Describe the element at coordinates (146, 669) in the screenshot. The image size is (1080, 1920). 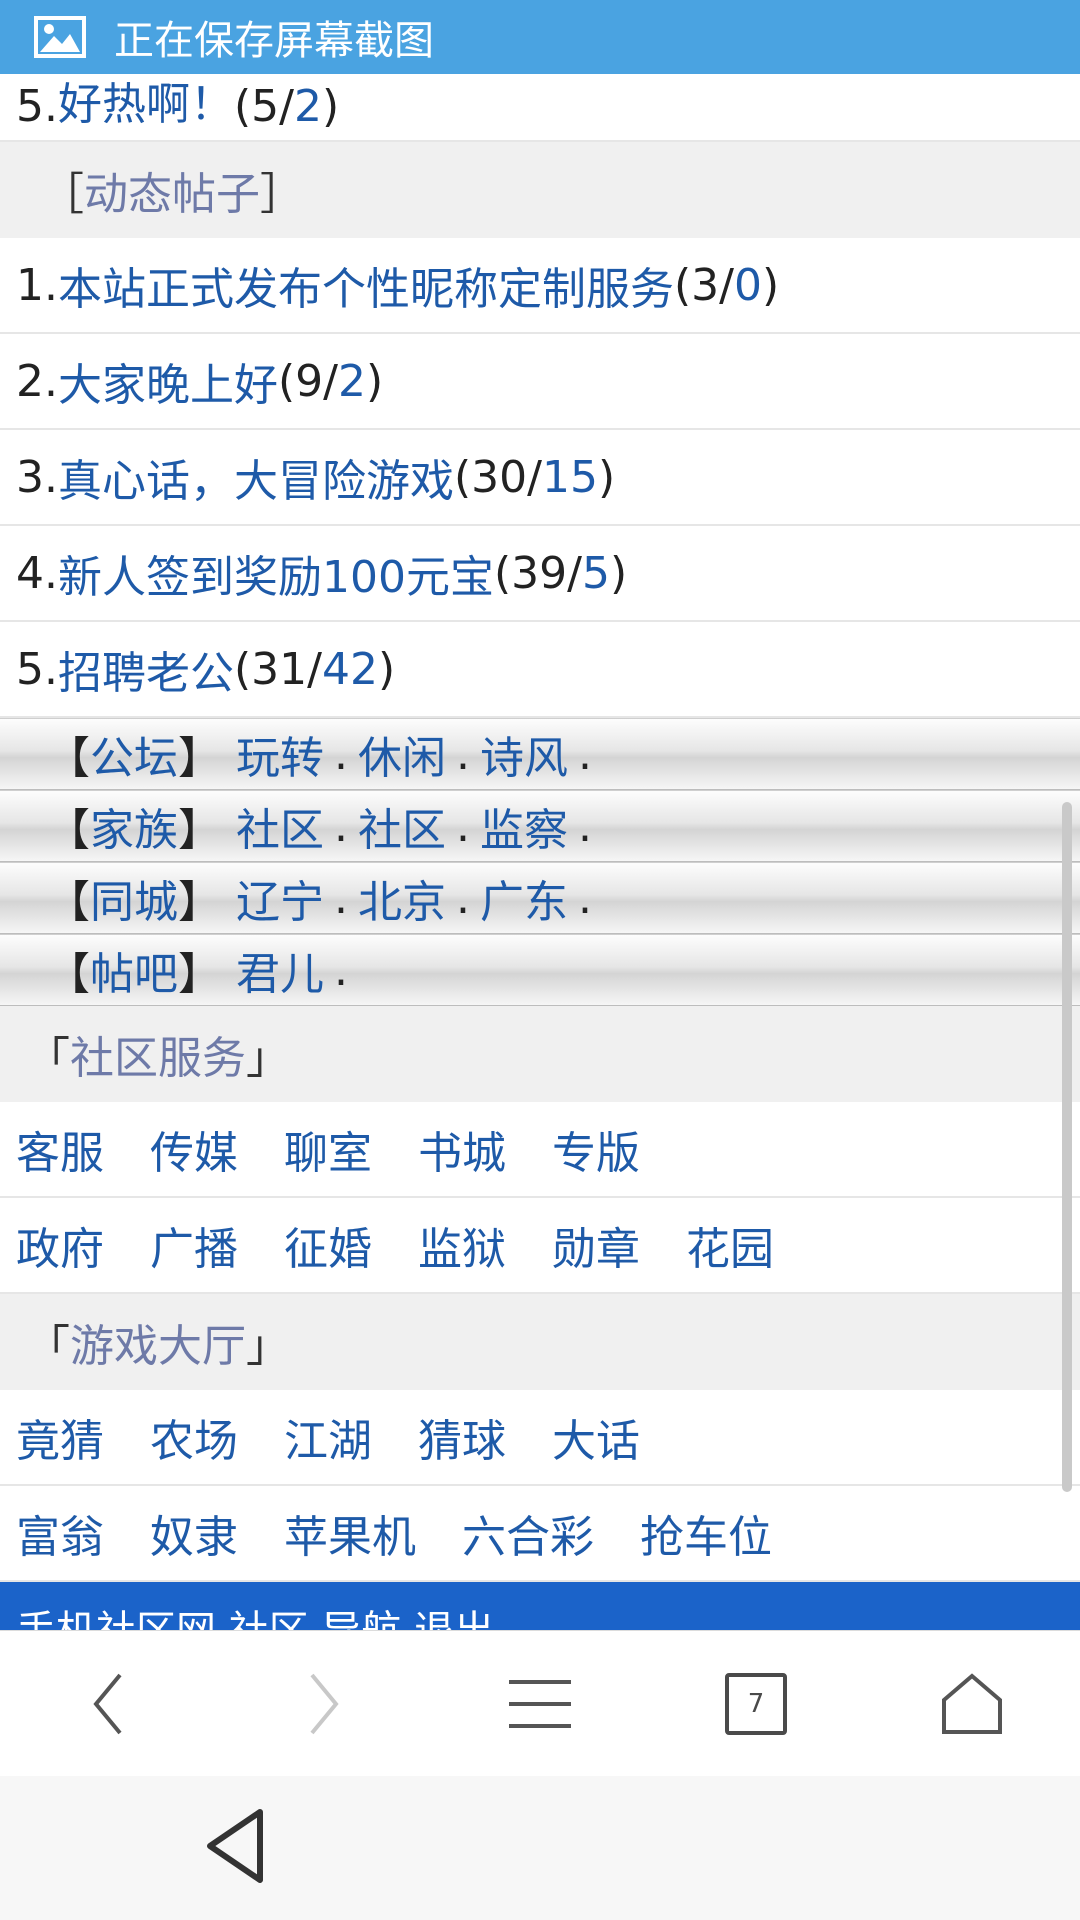
I see `post-link: 招聘老公` at that location.